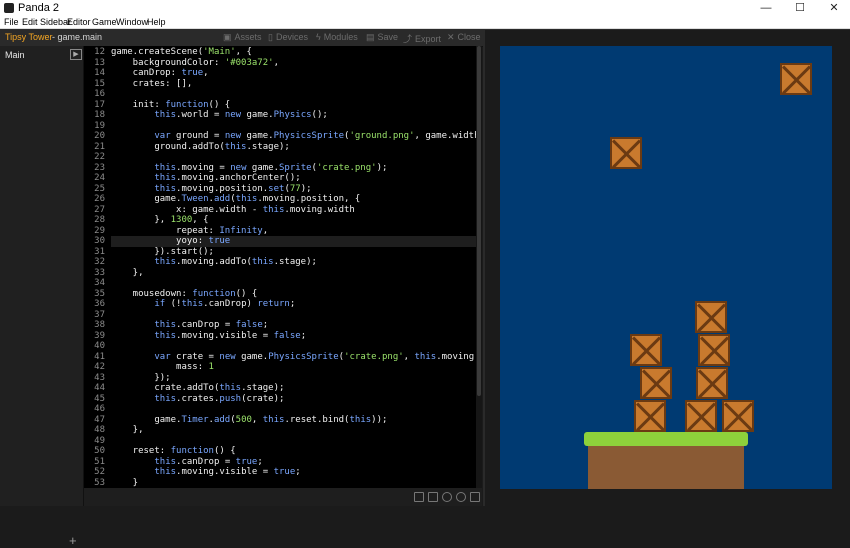  Describe the element at coordinates (173, 451) in the screenshot. I see `code-line: reset: function() {` at that location.